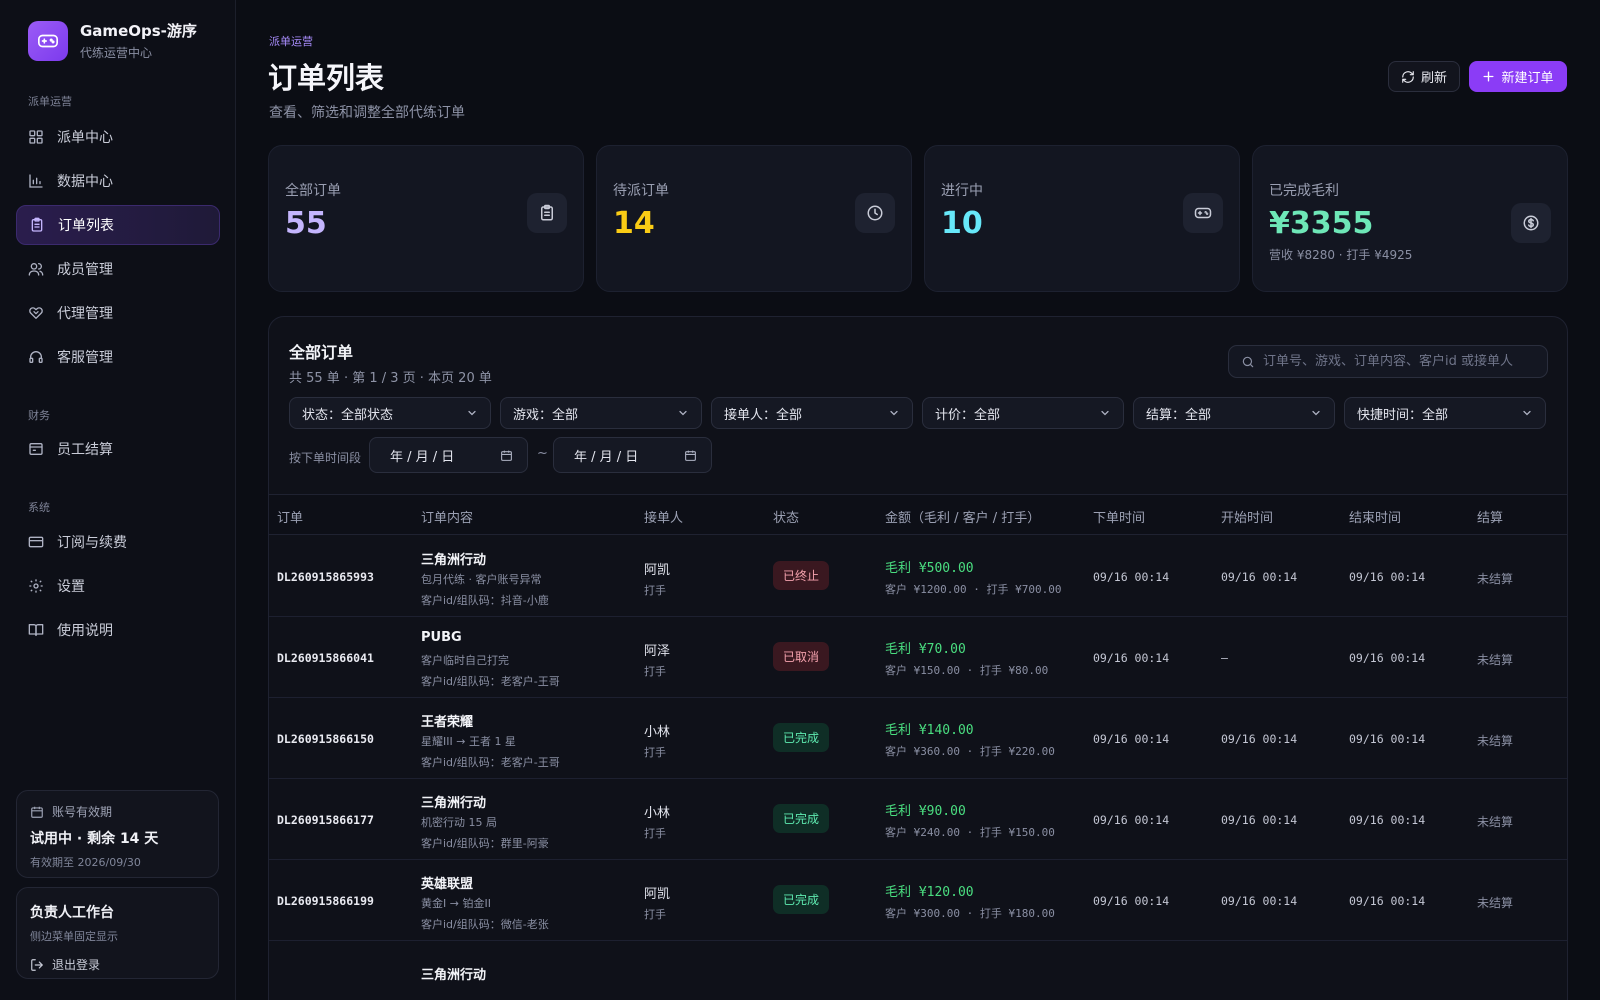  Describe the element at coordinates (118, 357) in the screenshot. I see `sidebar-item-support: 客服管理` at that location.